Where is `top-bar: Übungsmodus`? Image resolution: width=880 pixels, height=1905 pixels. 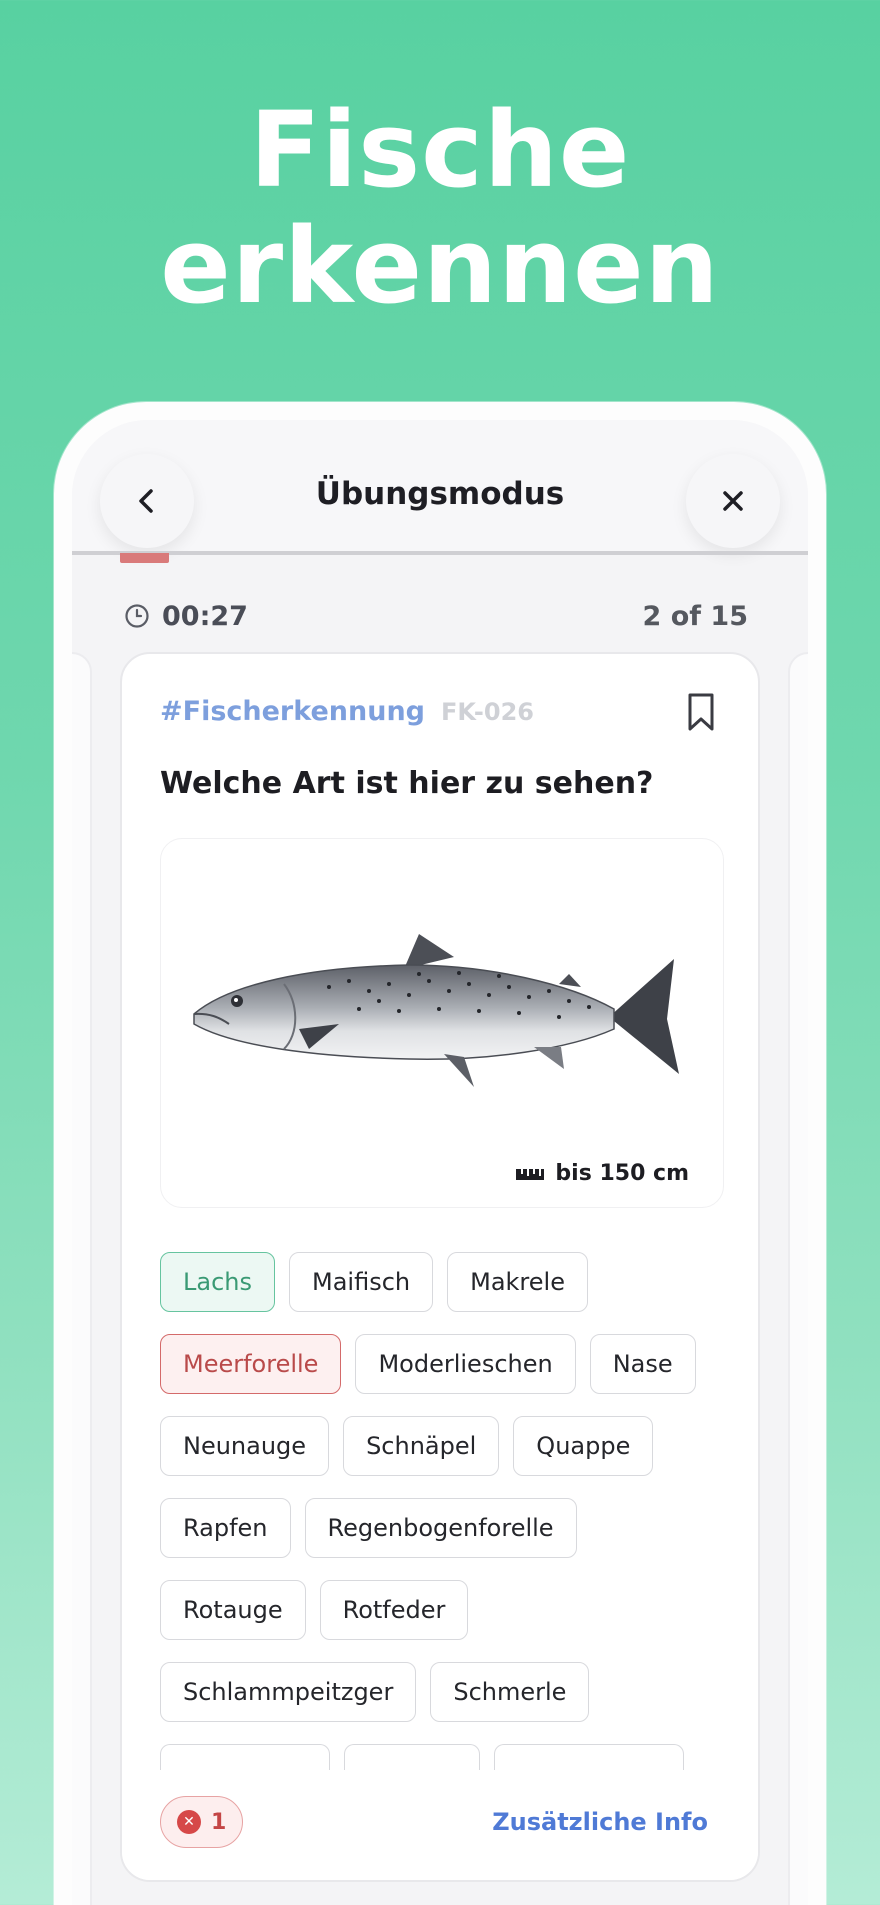
top-bar: Übungsmodus is located at coordinates (440, 487).